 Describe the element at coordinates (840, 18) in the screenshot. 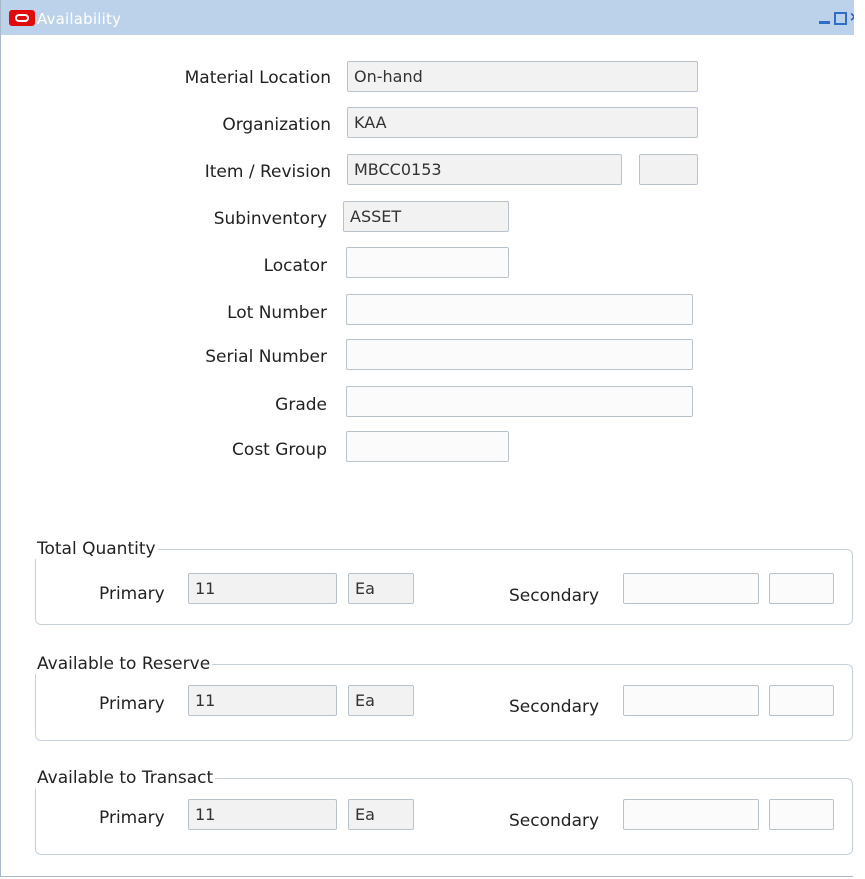

I see `maximize-icon` at that location.